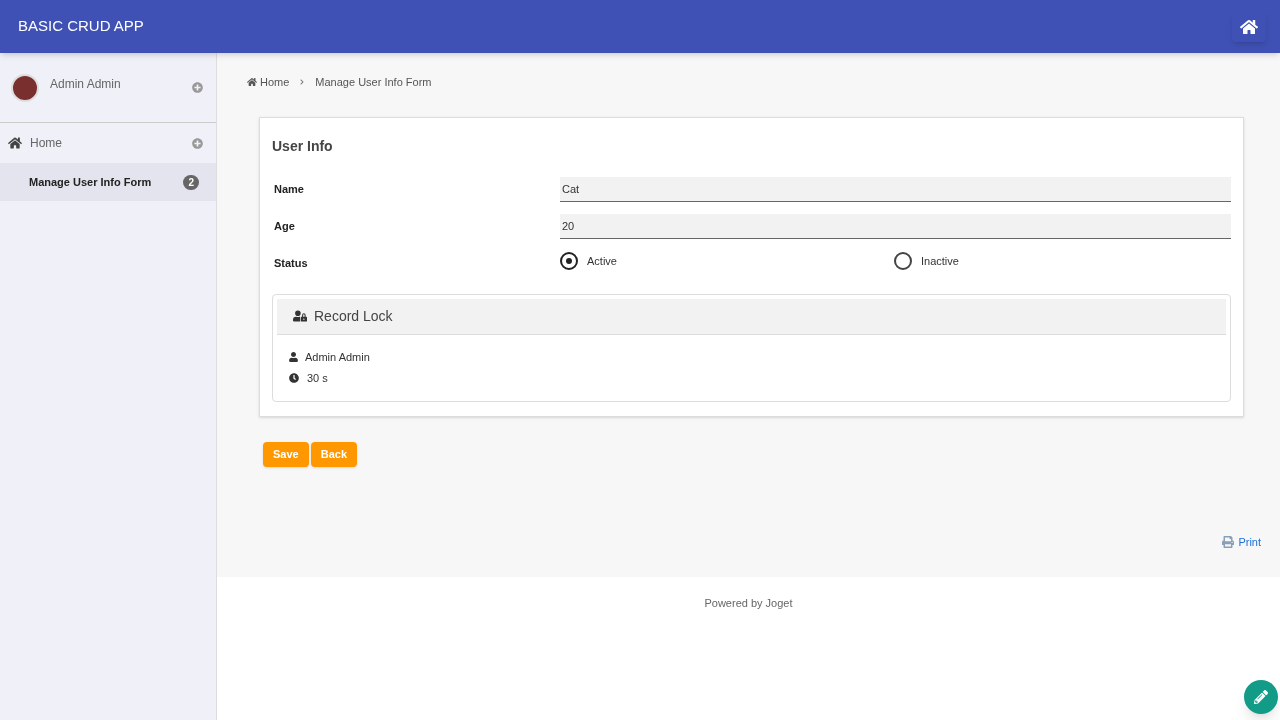  Describe the element at coordinates (1228, 541) in the screenshot. I see `printer-icon` at that location.